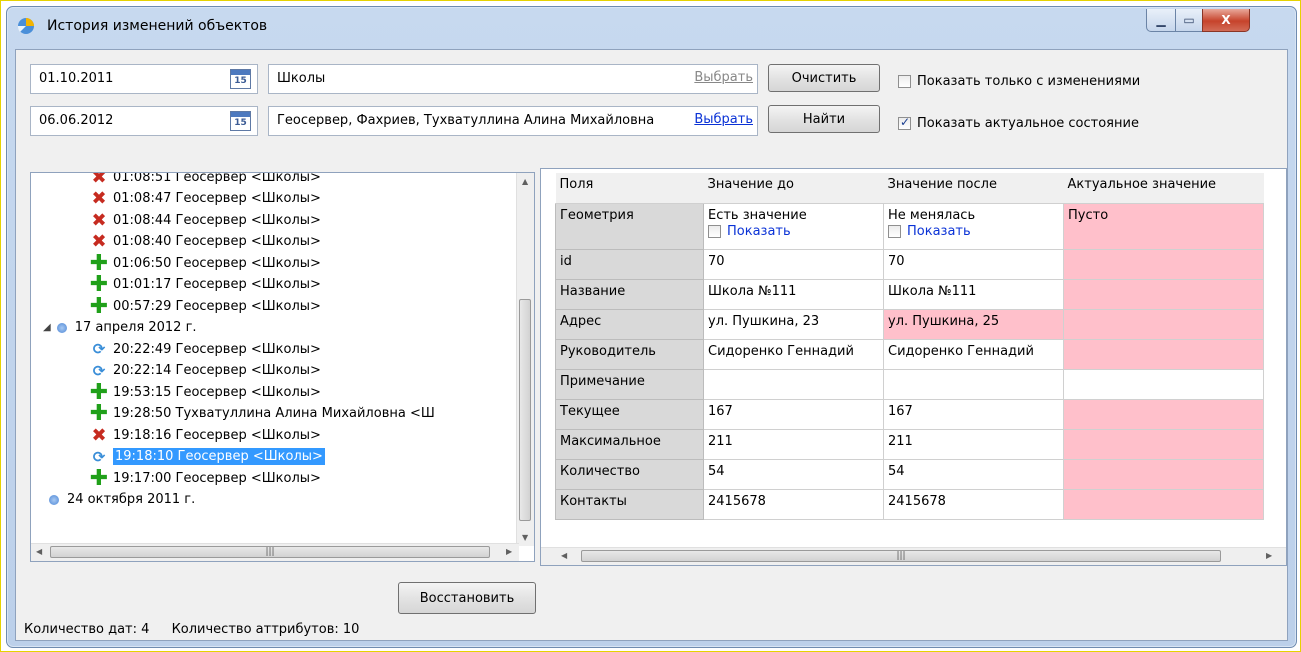 The width and height of the screenshot is (1301, 652). What do you see at coordinates (793, 226) in the screenshot?
I see `before-cell: Есть значение Показать` at bounding box center [793, 226].